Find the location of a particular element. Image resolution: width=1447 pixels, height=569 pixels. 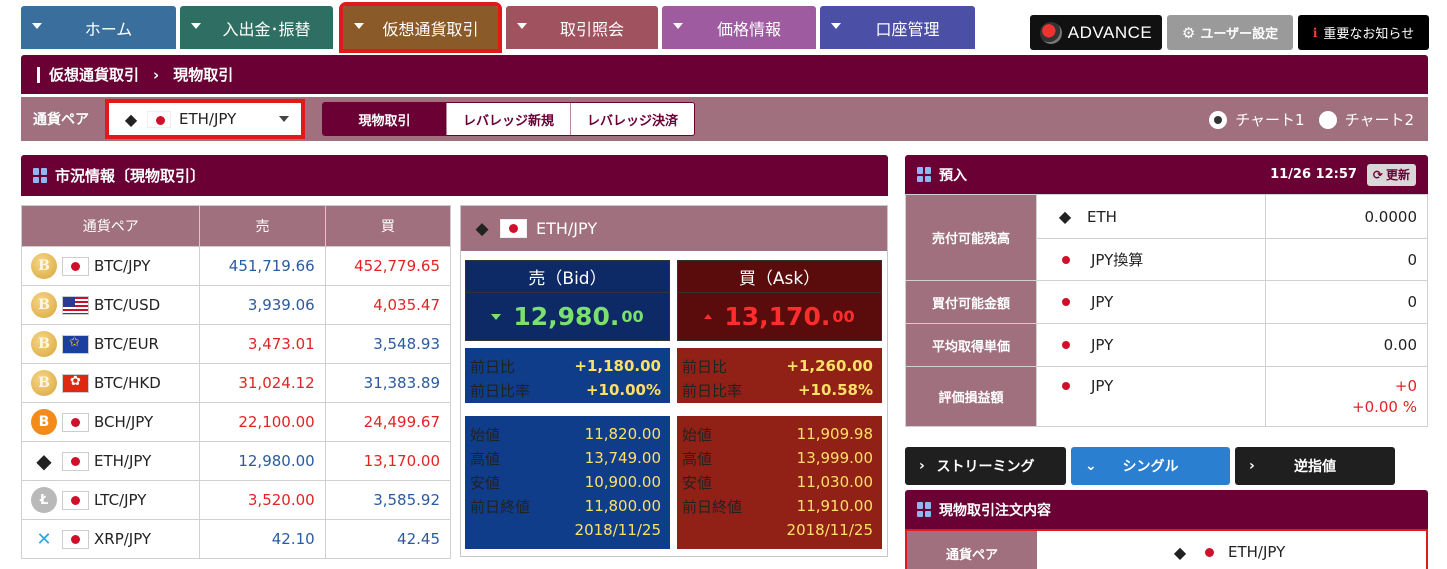

table-row: B BTC/JPY 451,719.66 452,779.65 is located at coordinates (236, 266).